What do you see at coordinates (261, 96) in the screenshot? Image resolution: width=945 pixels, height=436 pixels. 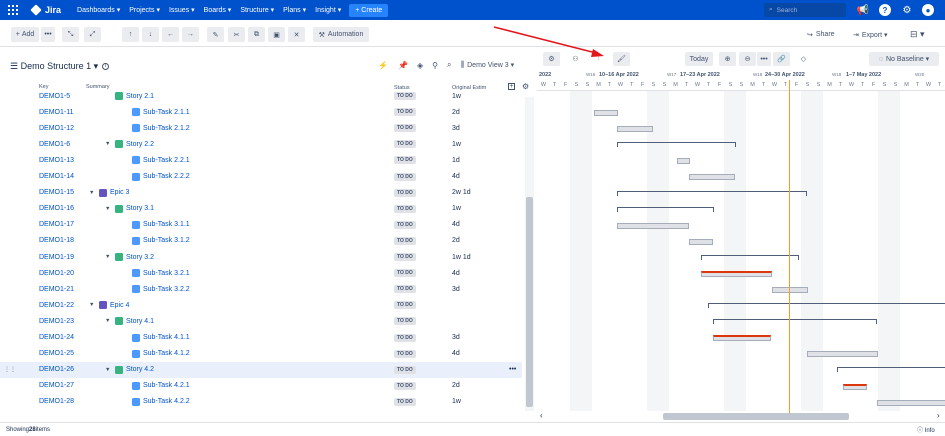 I see `table-row: DEMO1-5 Story 2.1 TO DO 1w` at bounding box center [261, 96].